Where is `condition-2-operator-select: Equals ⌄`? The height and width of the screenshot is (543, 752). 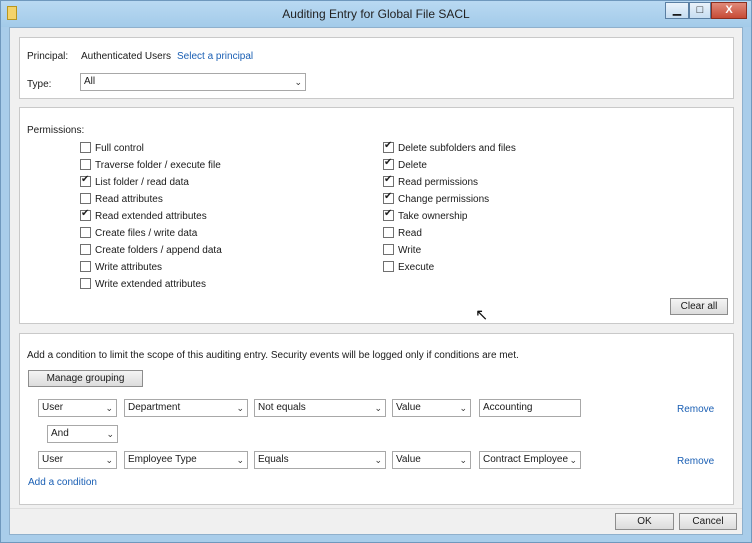 condition-2-operator-select: Equals ⌄ is located at coordinates (320, 460).